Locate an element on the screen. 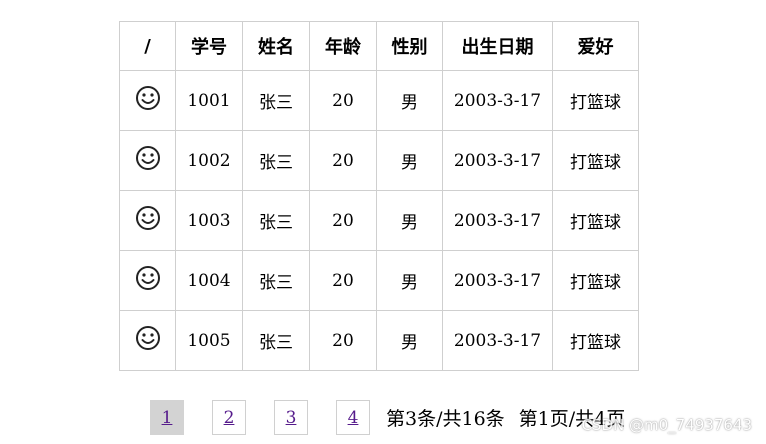 The height and width of the screenshot is (444, 766). table-row: 1002 张三 20 男 2003-3-17 打篮球 is located at coordinates (379, 160).